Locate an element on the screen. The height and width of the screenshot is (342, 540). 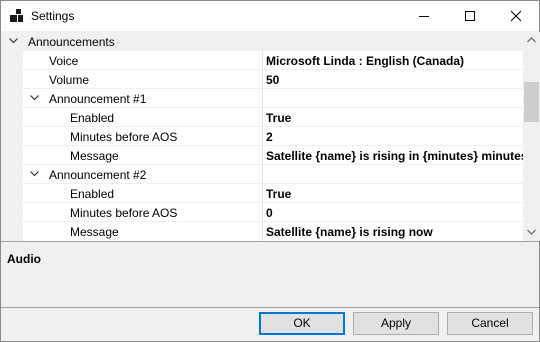
scrollbar-thumb is located at coordinates (531, 102).